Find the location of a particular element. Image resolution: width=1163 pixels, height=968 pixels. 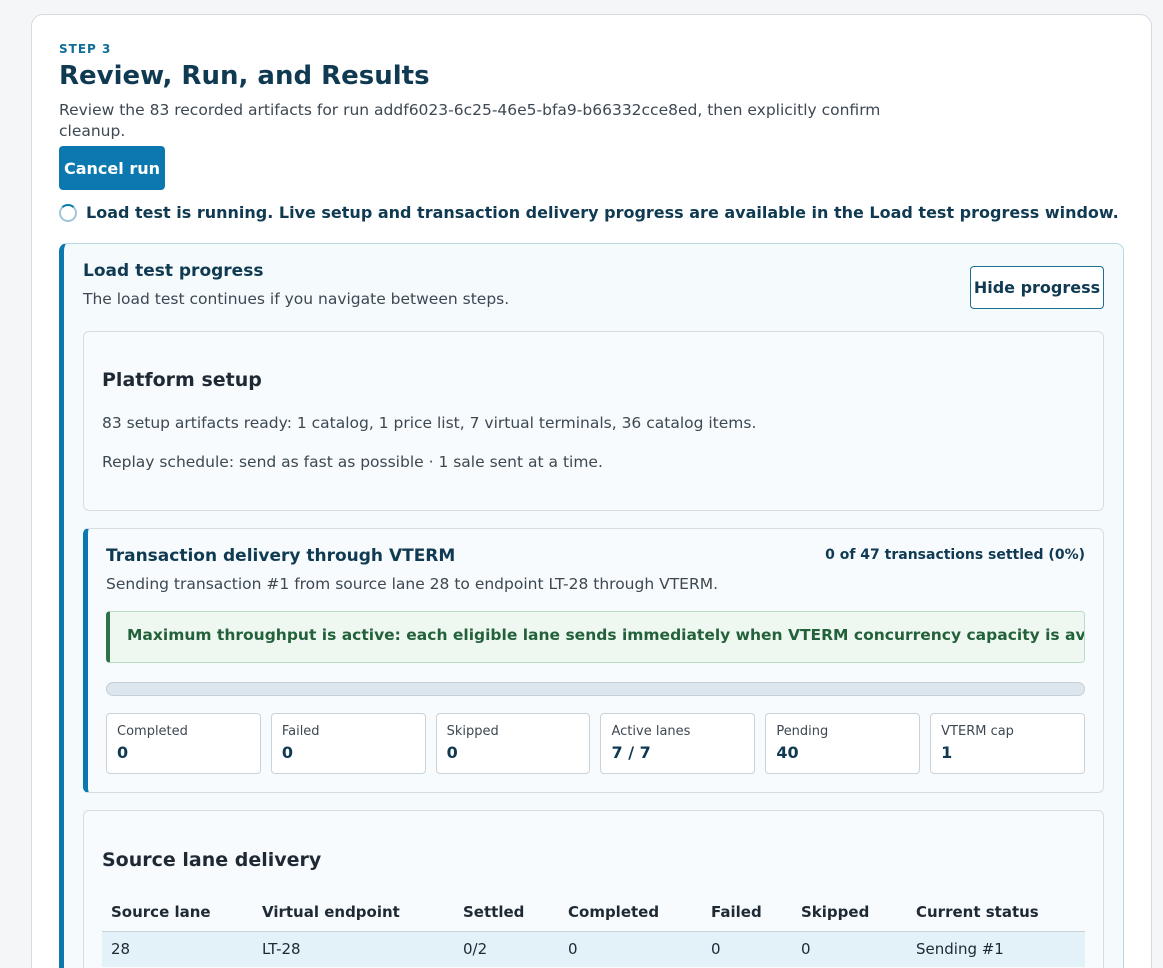

stat-label: Pending is located at coordinates (802, 731).